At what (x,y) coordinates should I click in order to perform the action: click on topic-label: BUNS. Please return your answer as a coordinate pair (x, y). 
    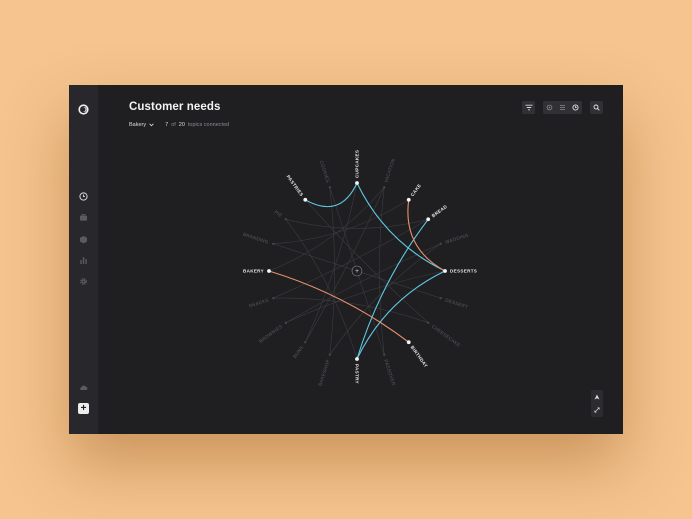
    Looking at the image, I should click on (298, 352).